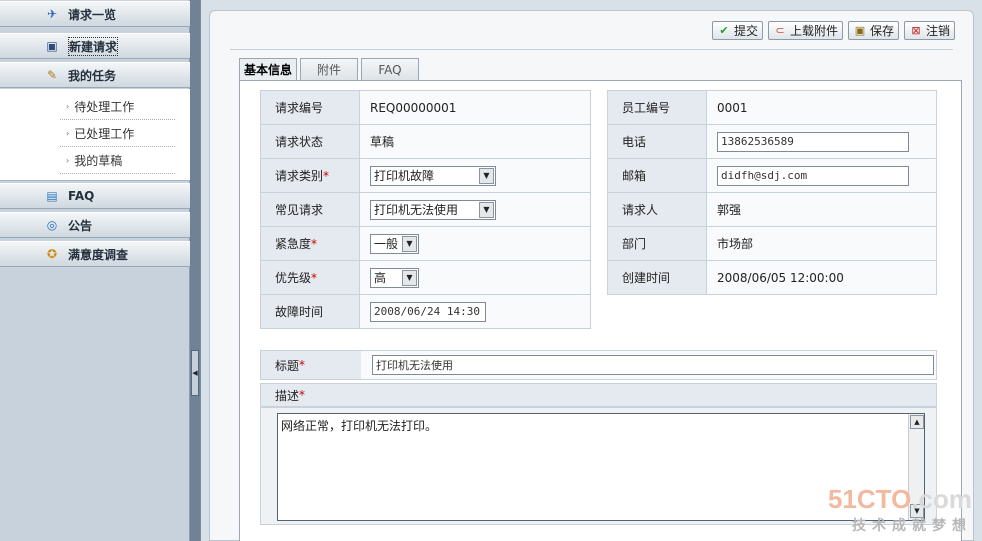  Describe the element at coordinates (52, 14) in the screenshot. I see `request-list-icon: ✈` at that location.